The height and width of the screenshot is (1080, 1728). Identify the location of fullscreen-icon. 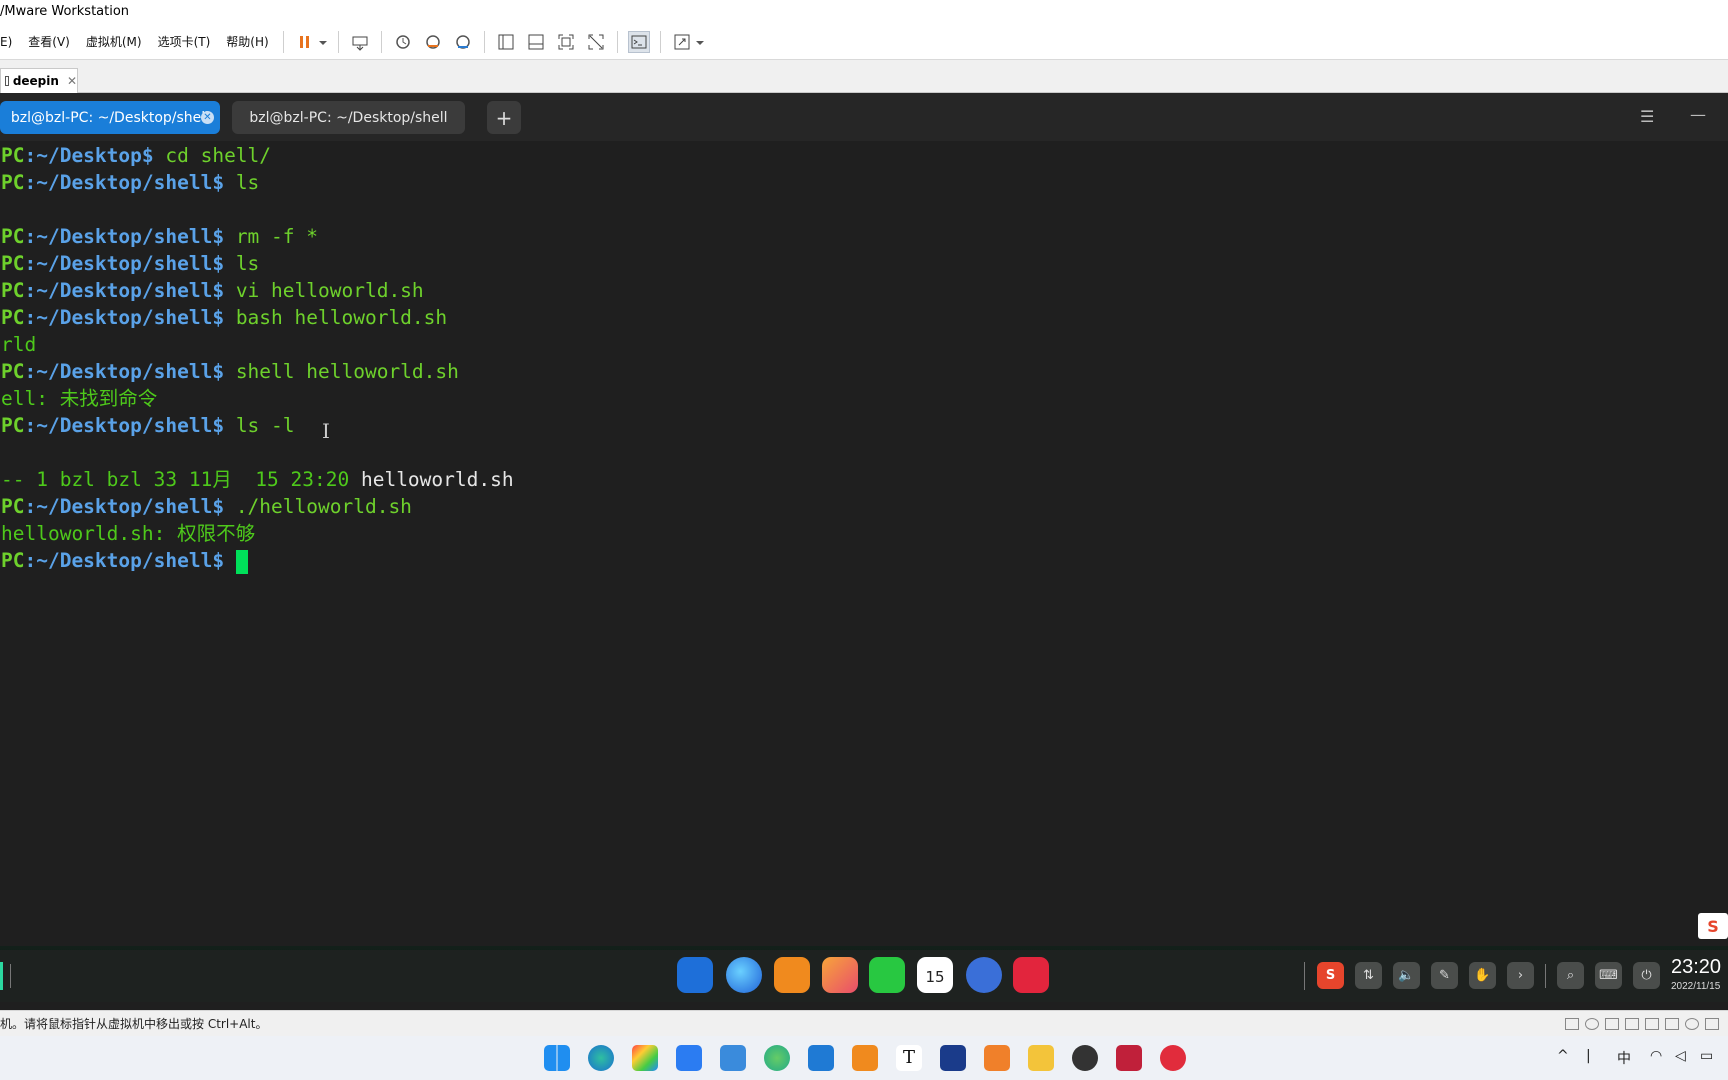
(566, 42).